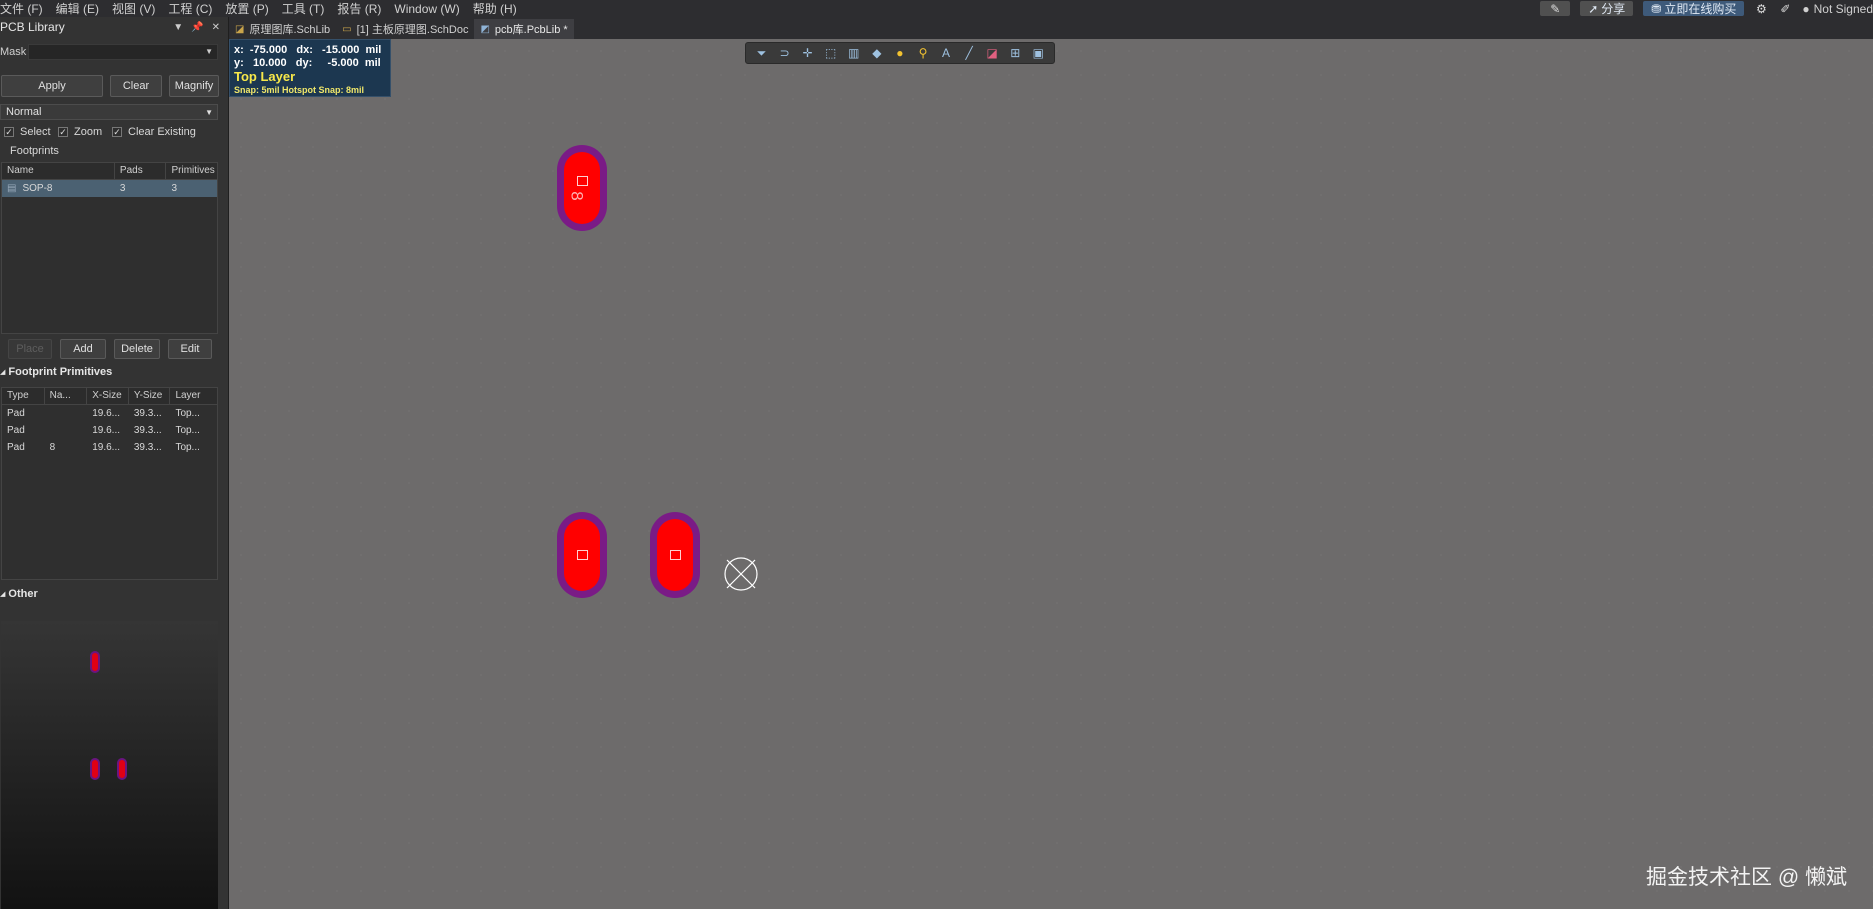  Describe the element at coordinates (95, 662) in the screenshot. I see `preview-pad` at that location.